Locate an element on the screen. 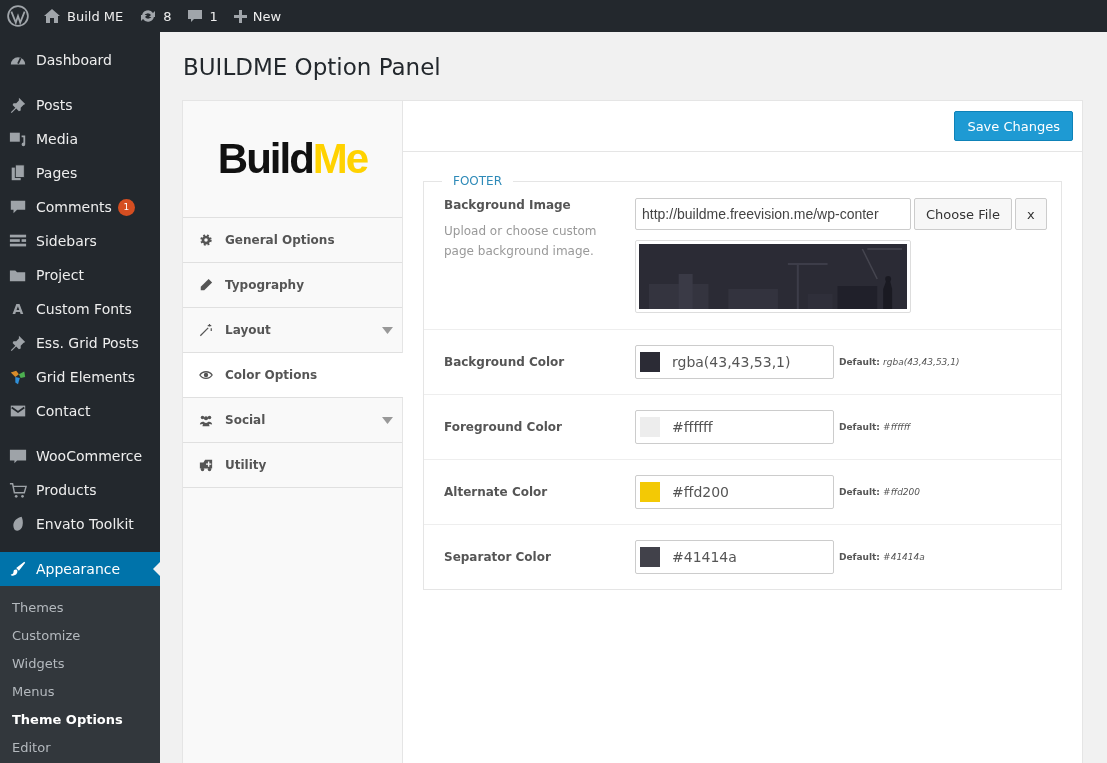  blocks-icon is located at coordinates (18, 377).